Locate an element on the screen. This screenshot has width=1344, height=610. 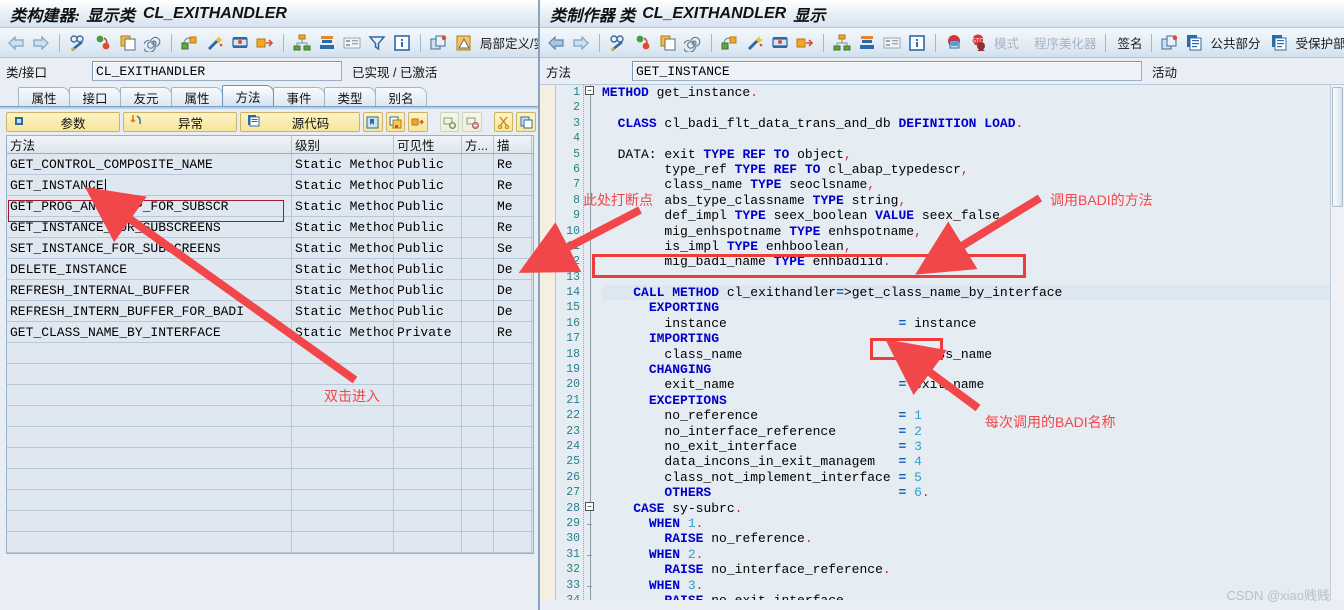
hierarchy-icon is located at coordinates (302, 43).